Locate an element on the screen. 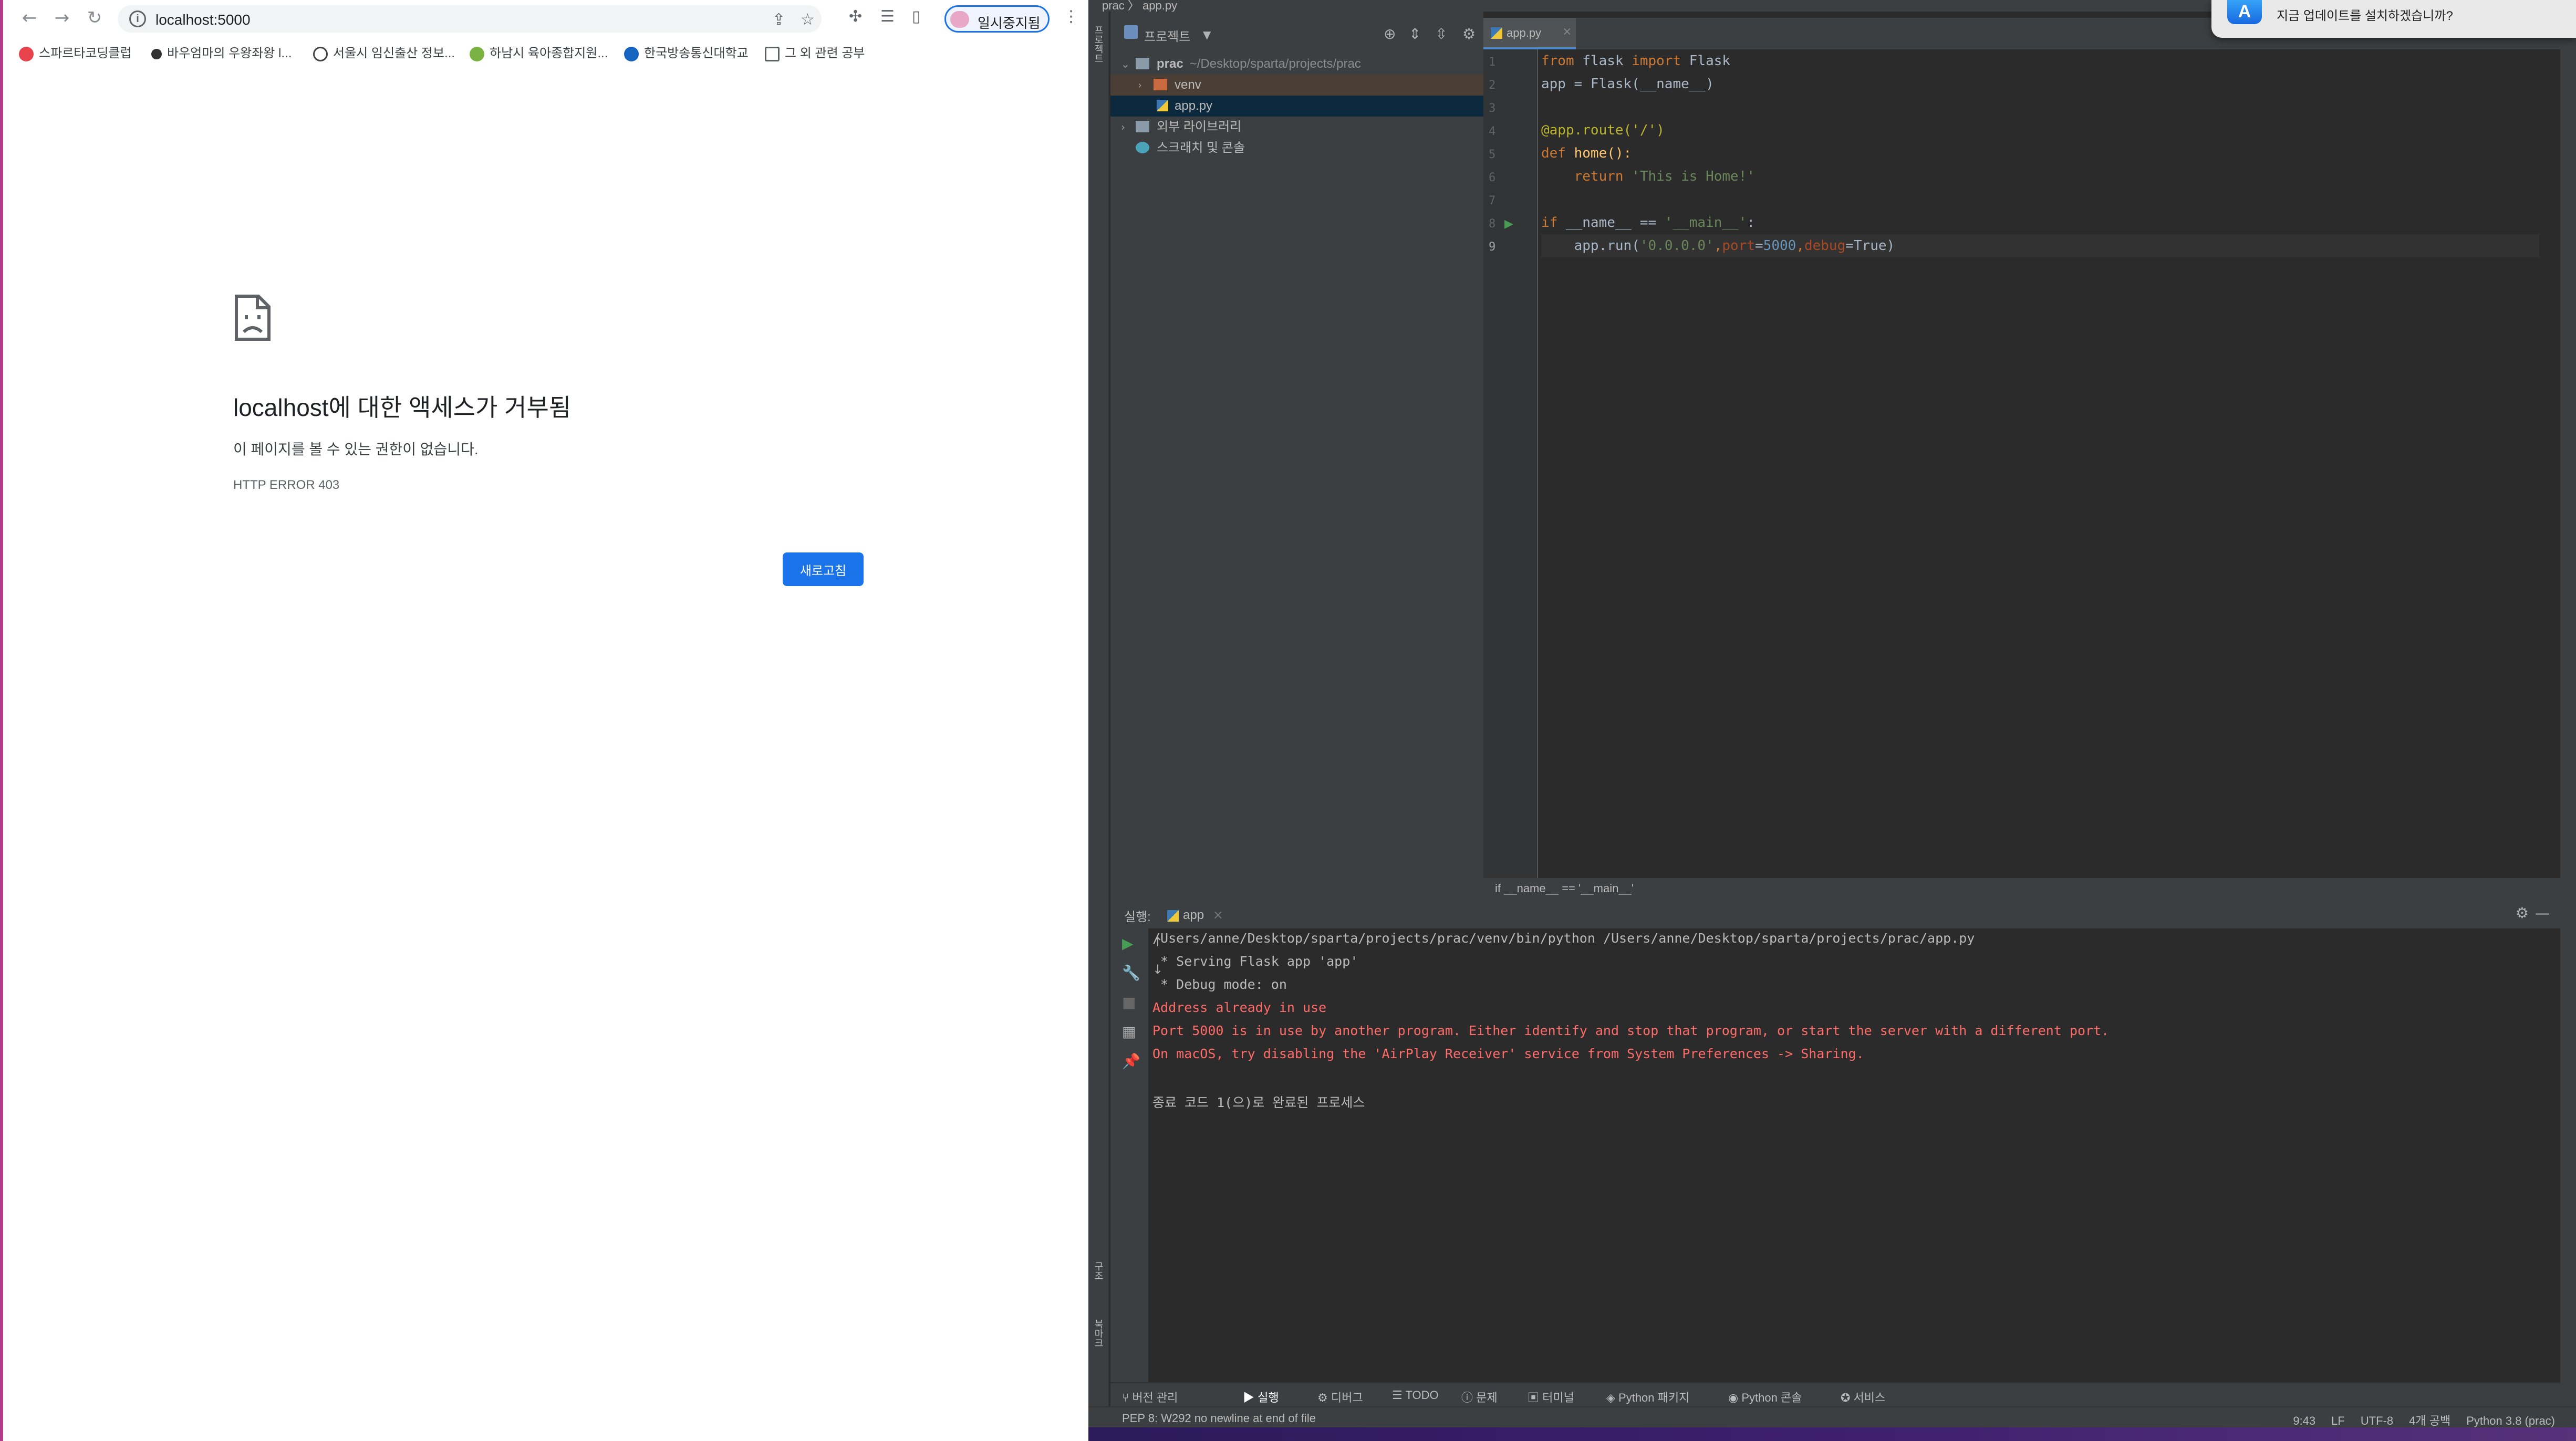 This screenshot has width=2576, height=1441. share-icon: ⇪ is located at coordinates (778, 20).